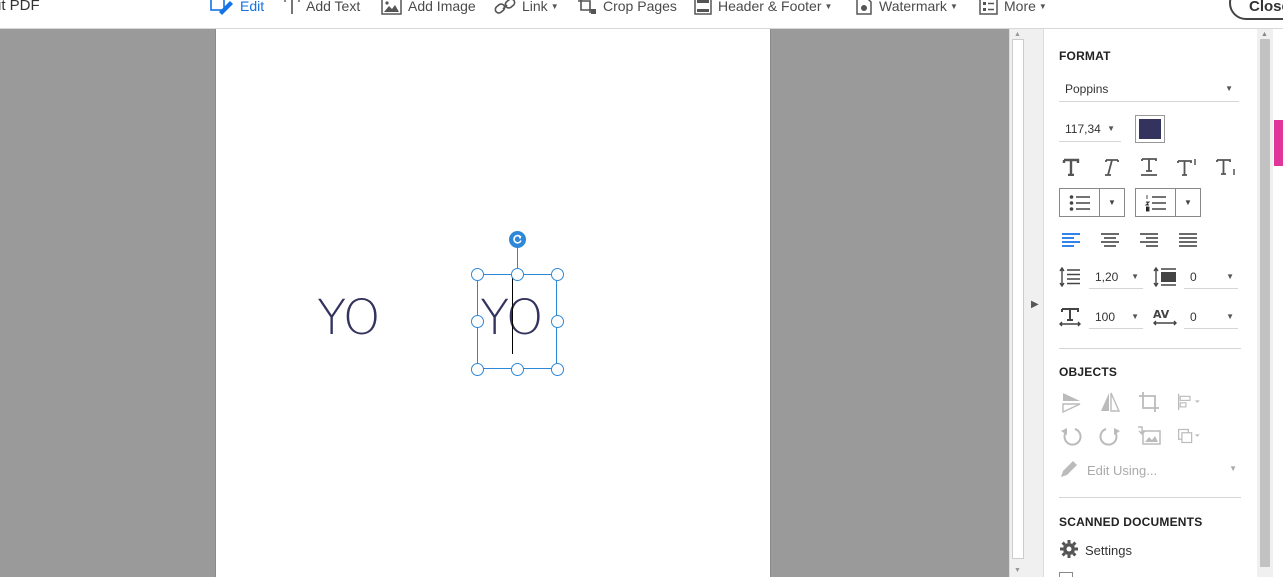 The width and height of the screenshot is (1283, 577). Describe the element at coordinates (252, 7) in the screenshot. I see `edit-label: Edit` at that location.